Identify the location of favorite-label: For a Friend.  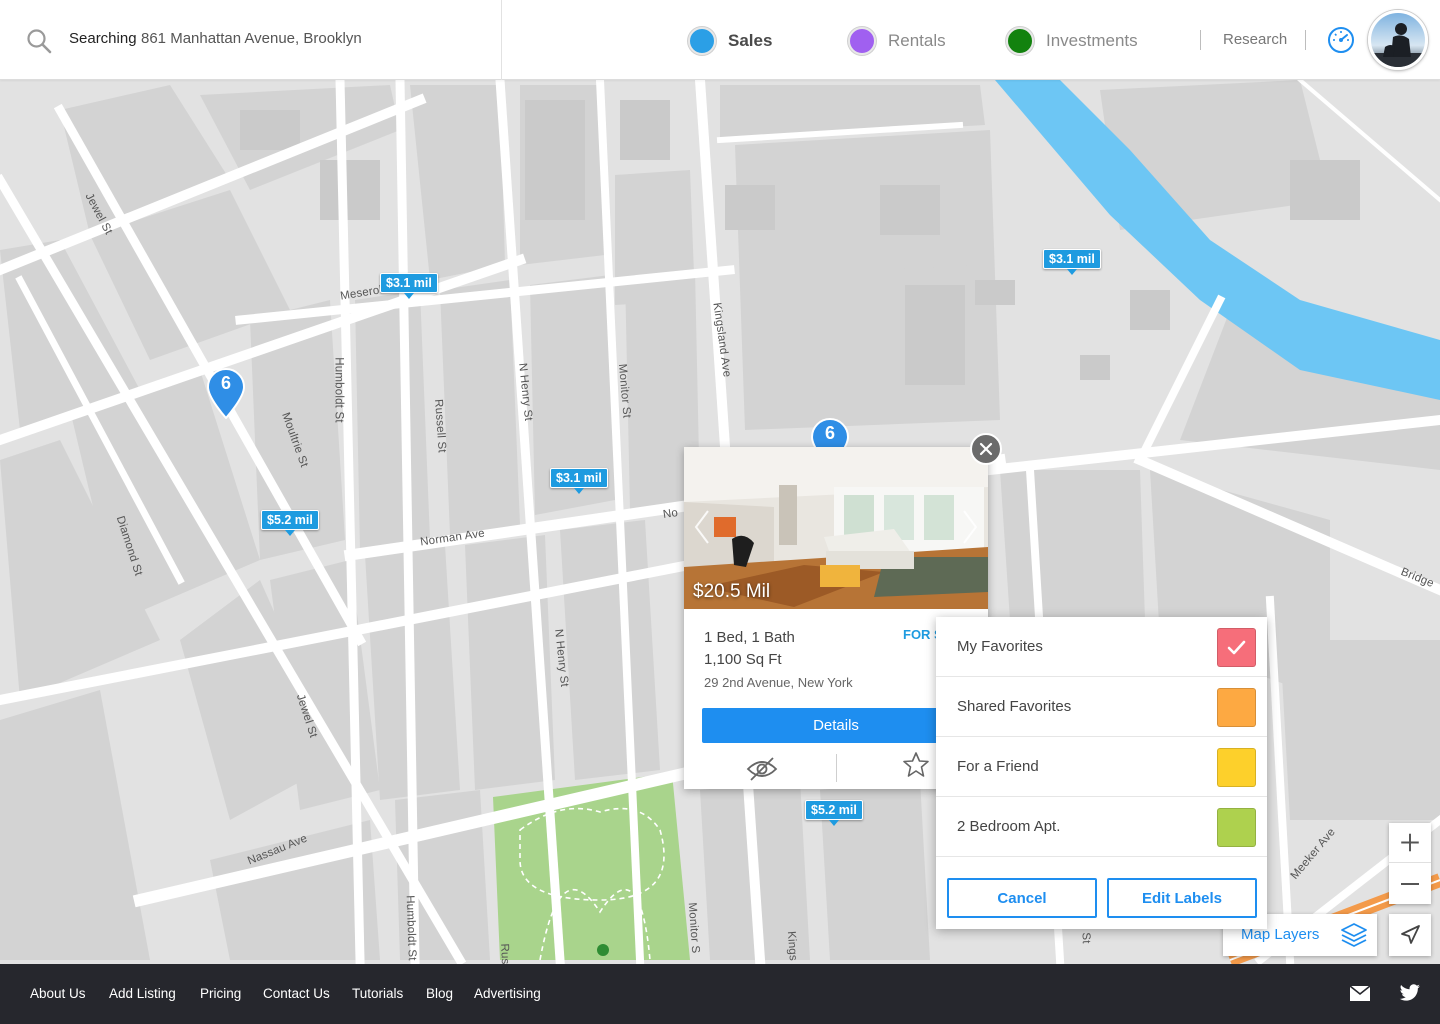
(998, 766).